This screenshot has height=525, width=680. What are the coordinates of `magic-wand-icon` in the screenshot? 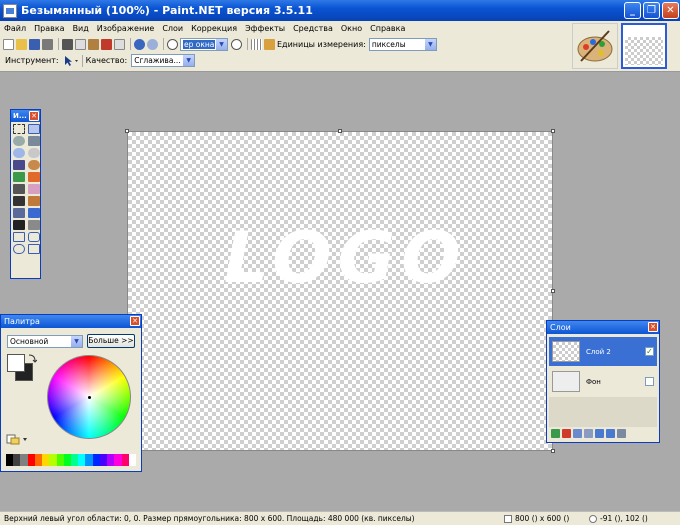 It's located at (19, 165).